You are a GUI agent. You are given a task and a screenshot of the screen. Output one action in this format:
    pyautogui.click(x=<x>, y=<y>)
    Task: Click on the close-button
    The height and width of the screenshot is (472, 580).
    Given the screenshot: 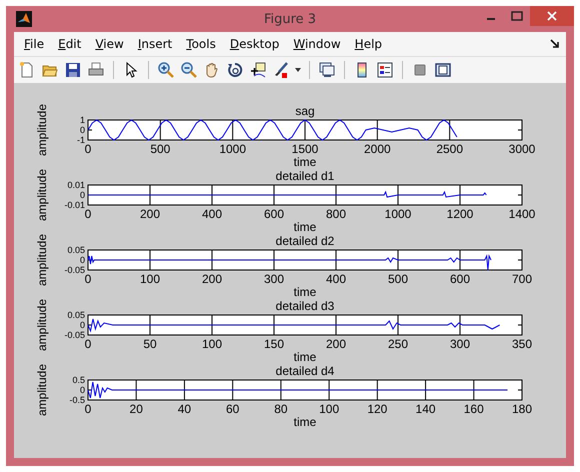 What is the action you would take?
    pyautogui.click(x=552, y=16)
    